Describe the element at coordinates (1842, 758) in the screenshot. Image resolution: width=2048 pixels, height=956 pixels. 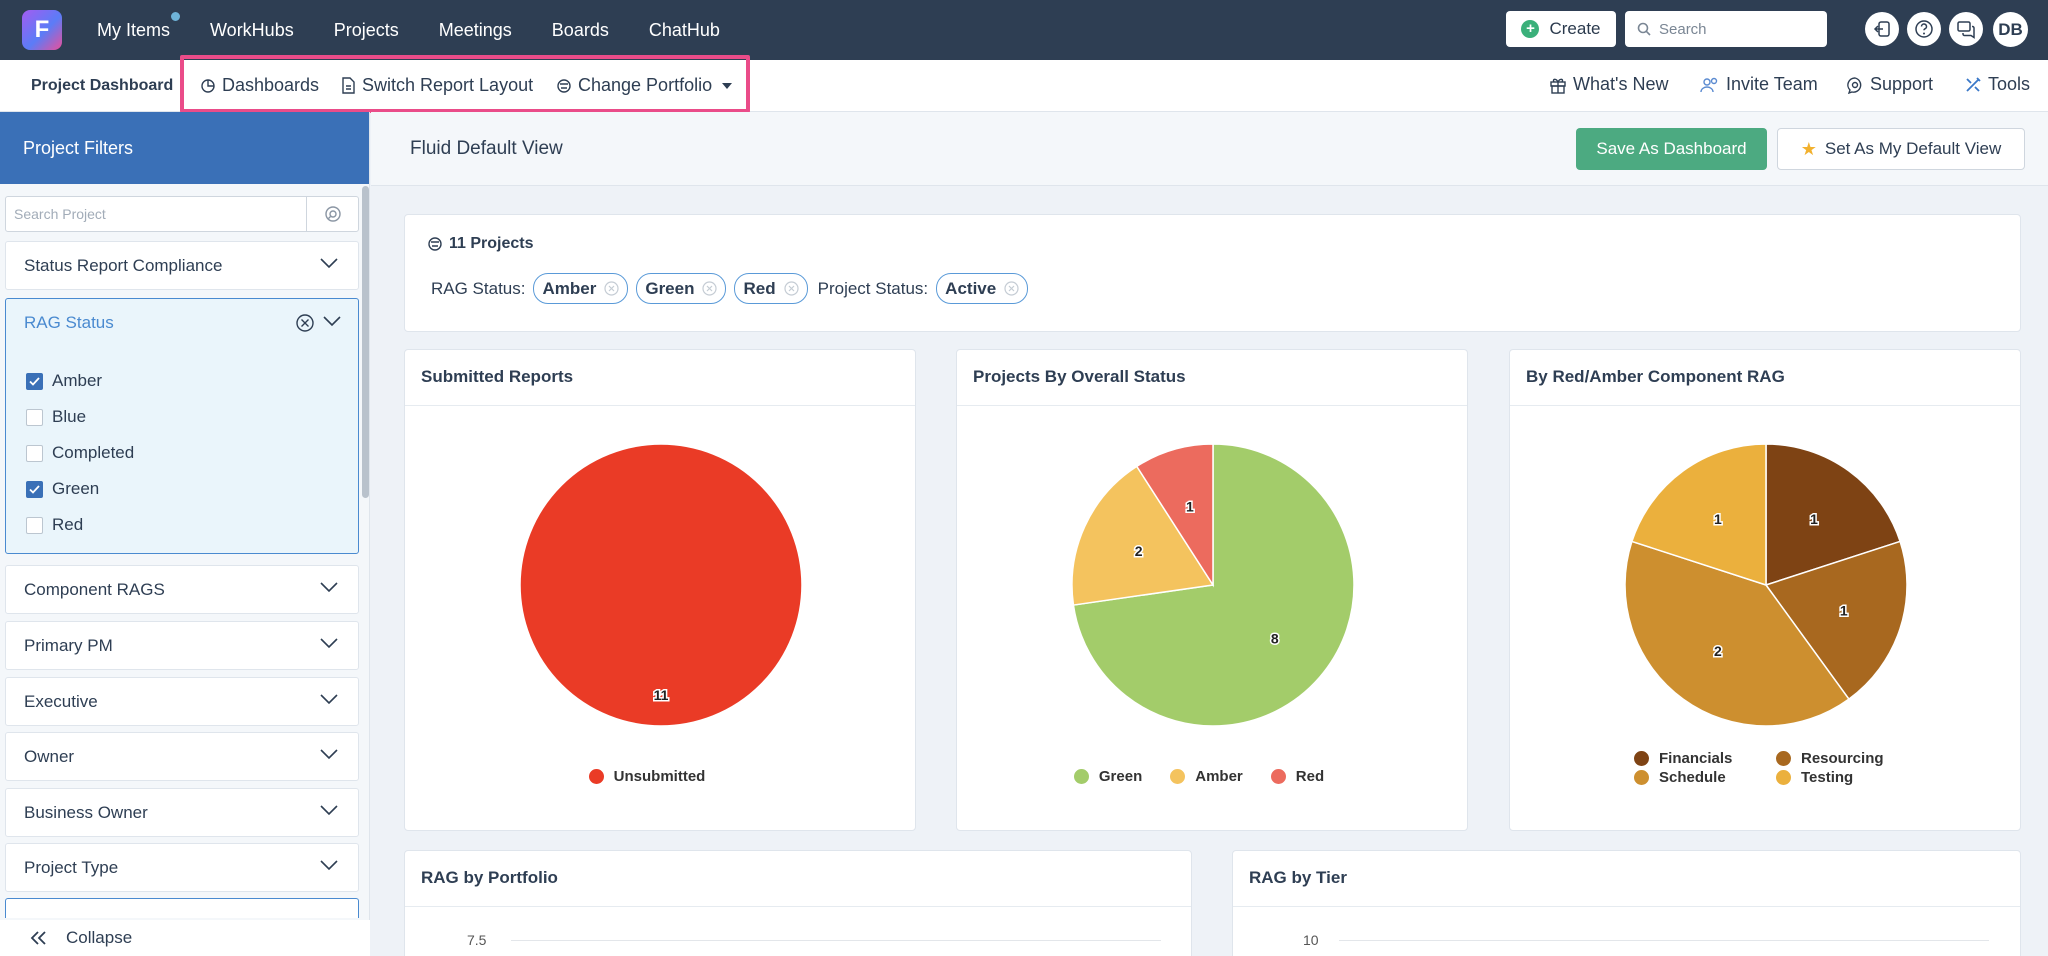
I see `legend-label: Resourcing` at that location.